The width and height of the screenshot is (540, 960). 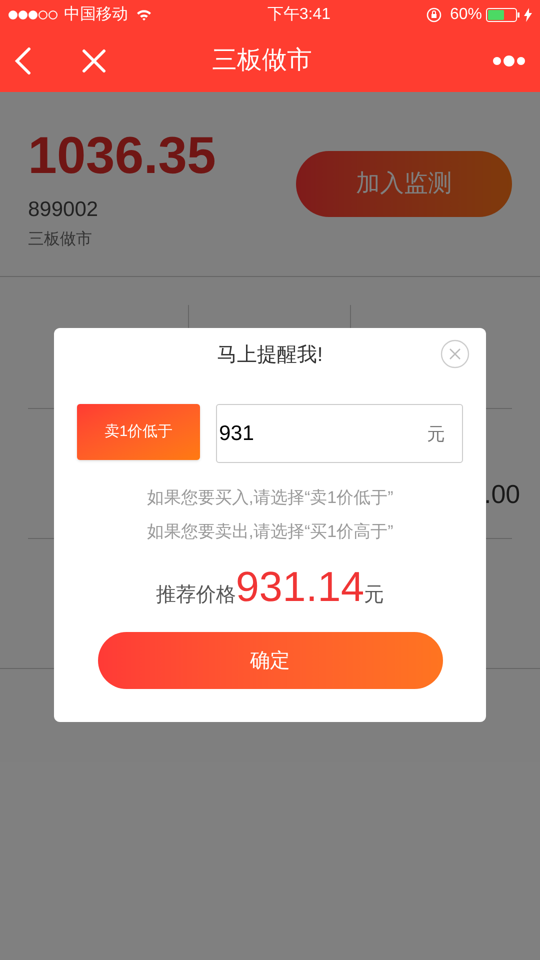 I want to click on page-title: 三板做市, so click(x=262, y=60).